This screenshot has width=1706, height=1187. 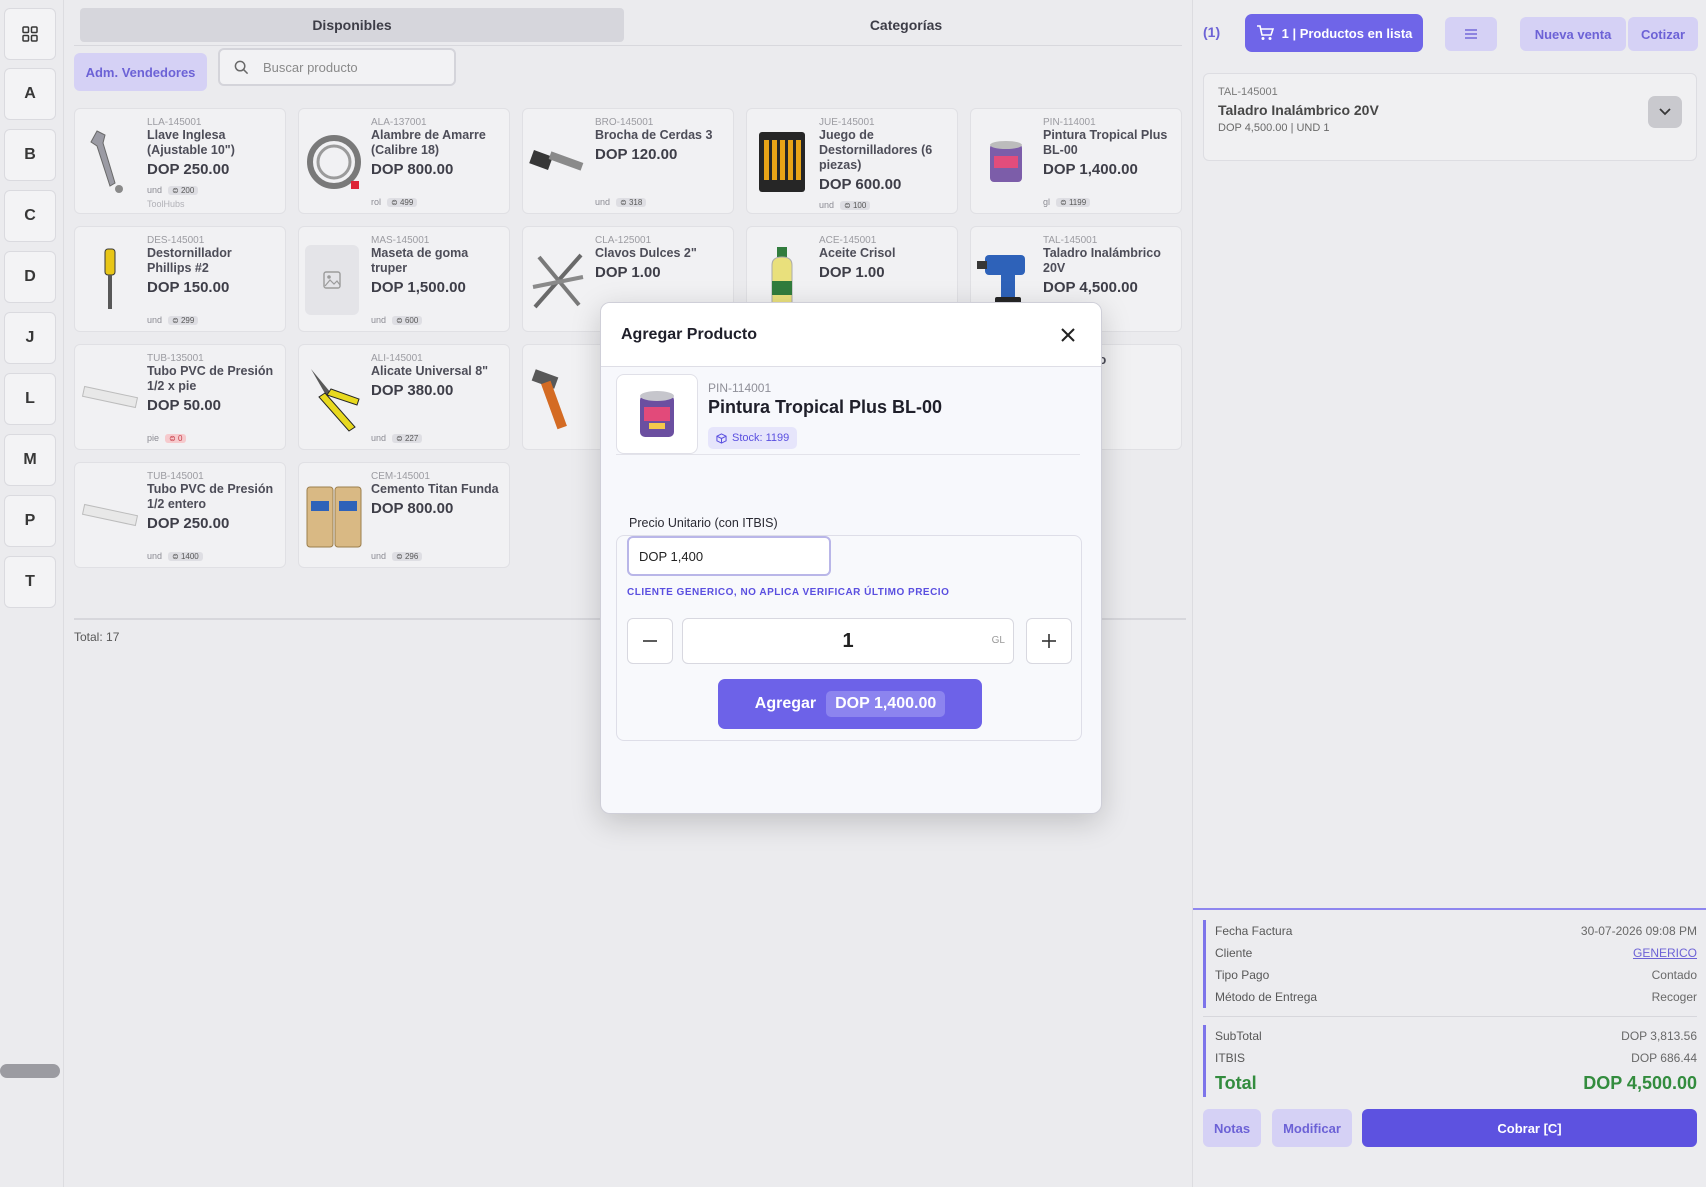 I want to click on minus-icon, so click(x=650, y=641).